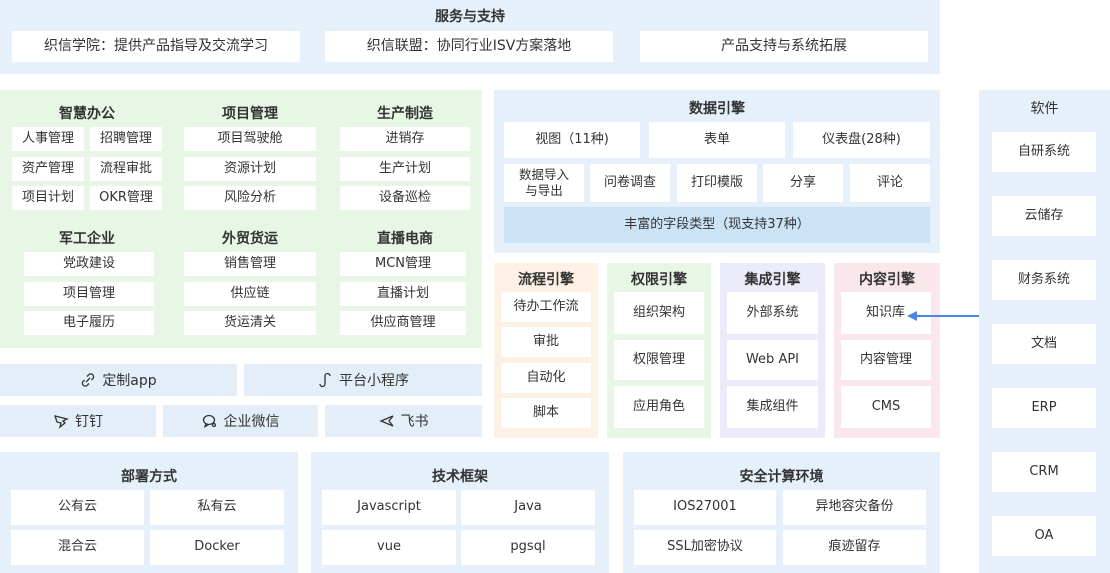 This screenshot has height=573, width=1110. Describe the element at coordinates (251, 422) in the screenshot. I see `channel-wecom-label: 企业微信` at that location.